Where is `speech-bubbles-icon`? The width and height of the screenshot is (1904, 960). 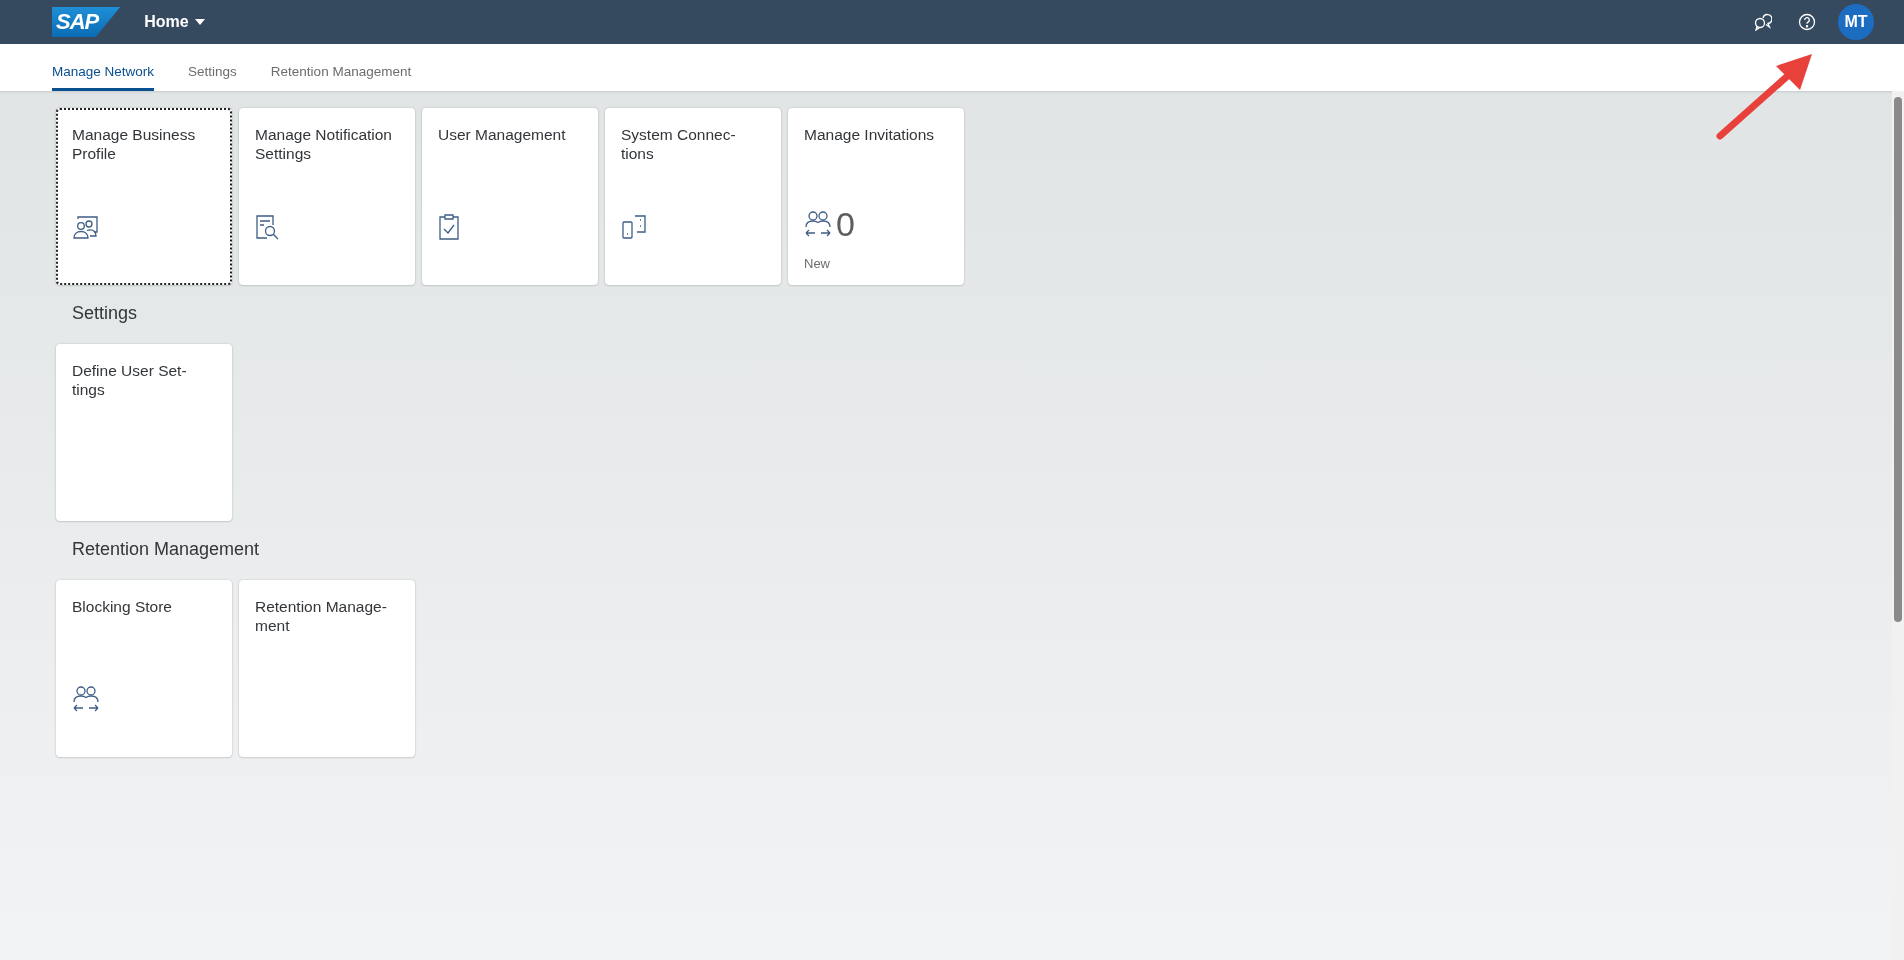 speech-bubbles-icon is located at coordinates (1763, 22).